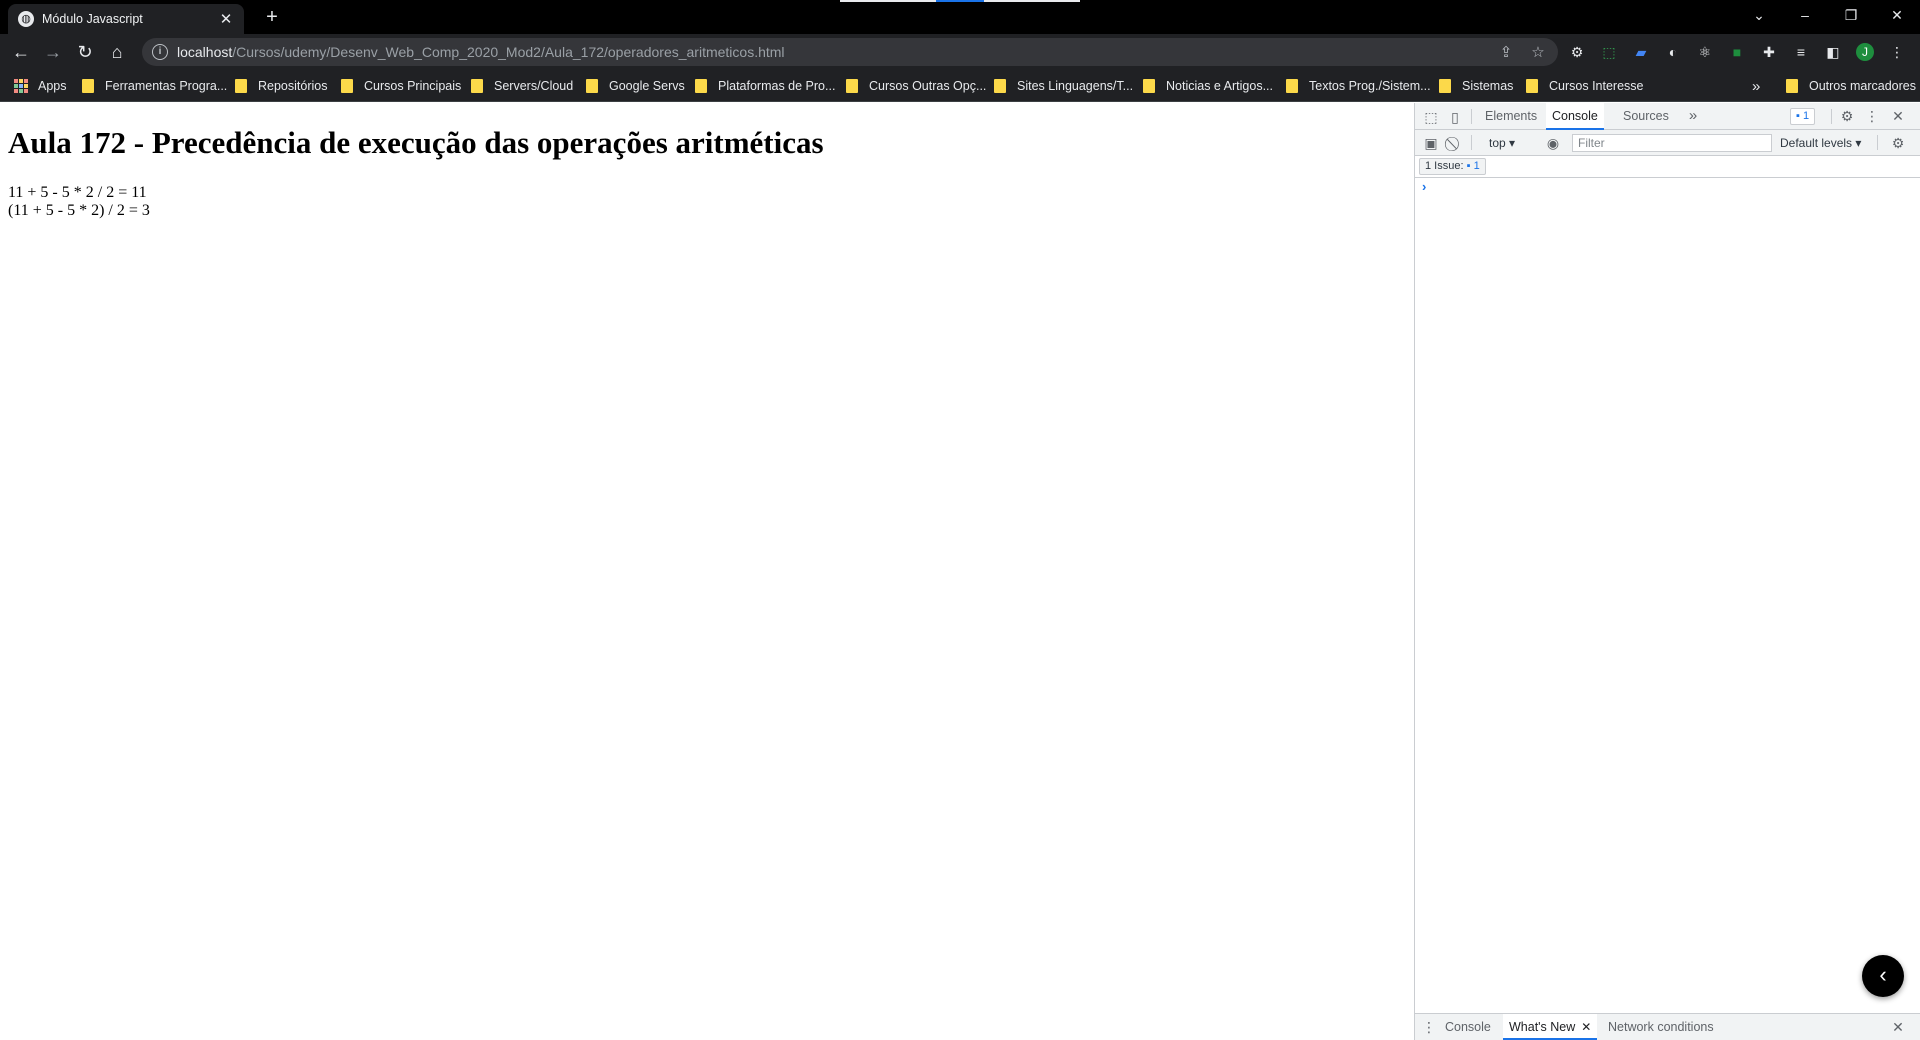  I want to click on more-tabs-icon: », so click(1693, 116).